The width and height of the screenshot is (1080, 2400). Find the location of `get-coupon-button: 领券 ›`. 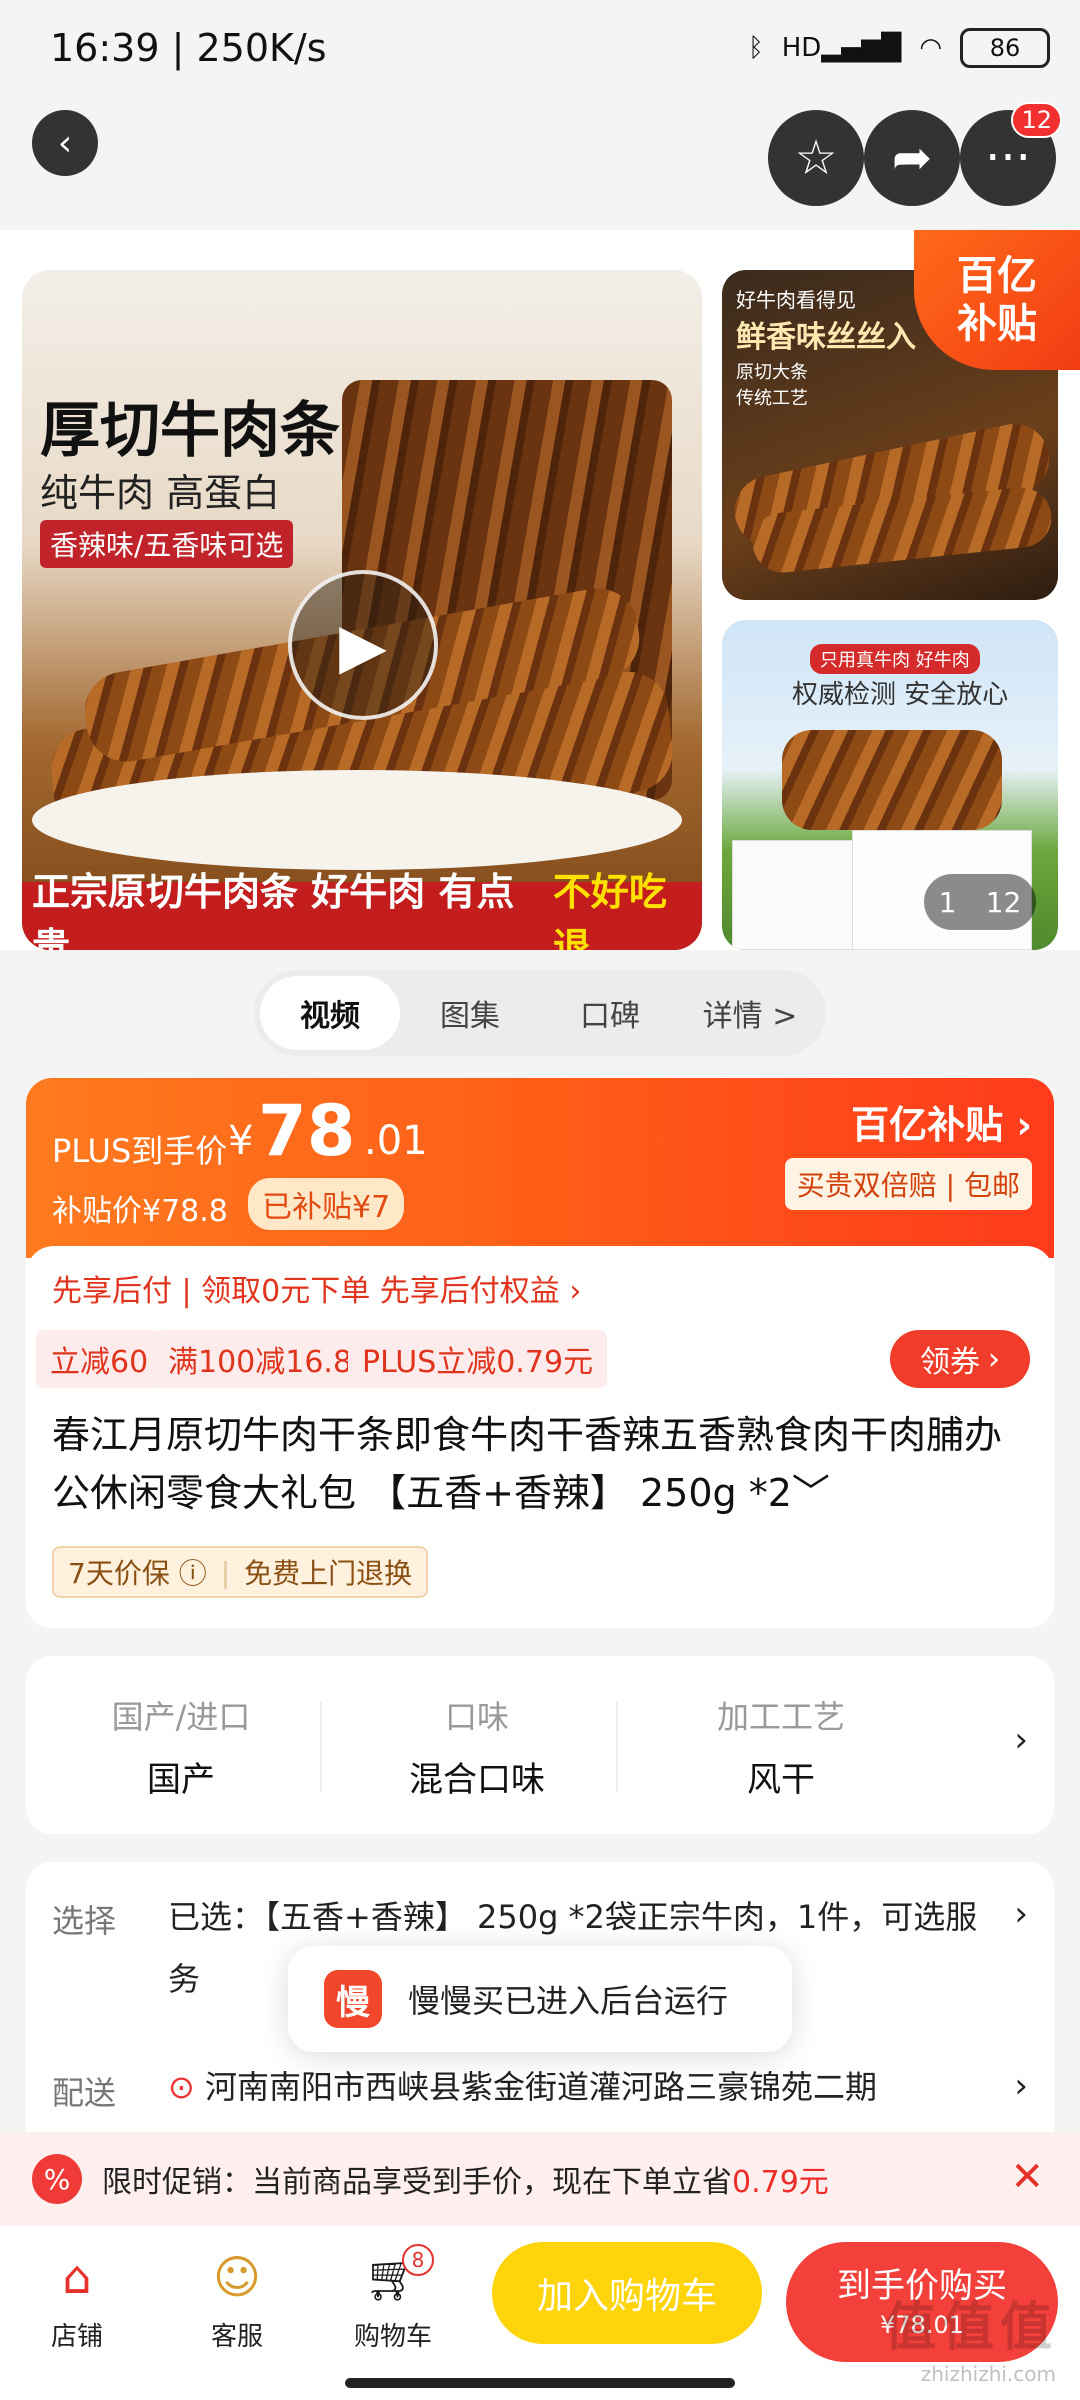

get-coupon-button: 领券 › is located at coordinates (960, 1359).